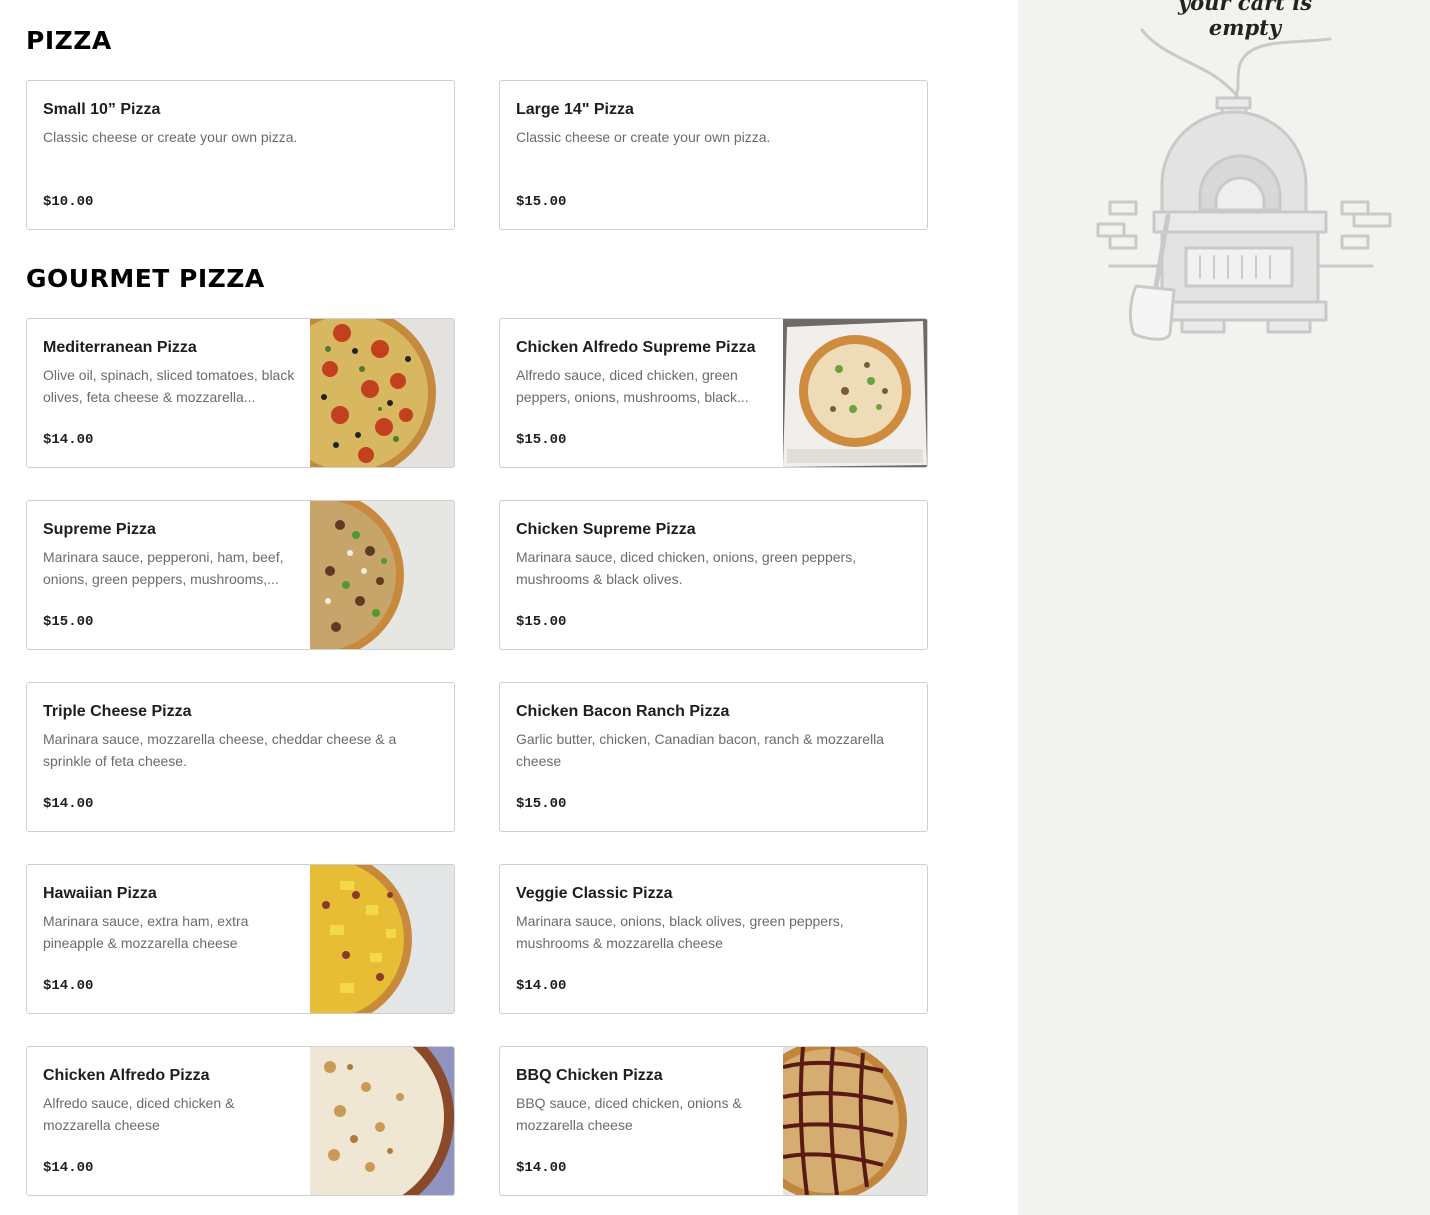 The image size is (1430, 1215). What do you see at coordinates (855, 393) in the screenshot?
I see `chicken-alfredo-supreme-pizza-photo` at bounding box center [855, 393].